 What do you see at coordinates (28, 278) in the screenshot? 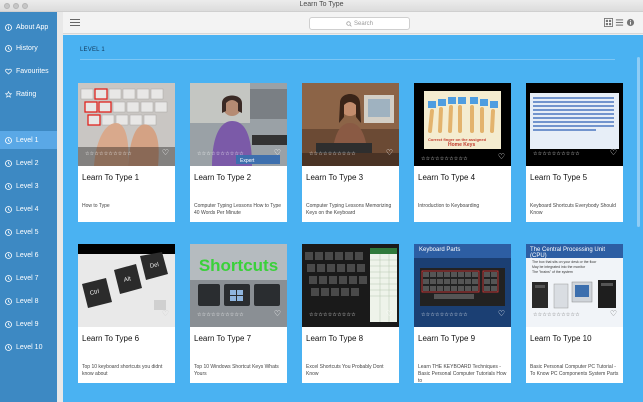
I see `sidebar-item-level-7: Level 7` at bounding box center [28, 278].